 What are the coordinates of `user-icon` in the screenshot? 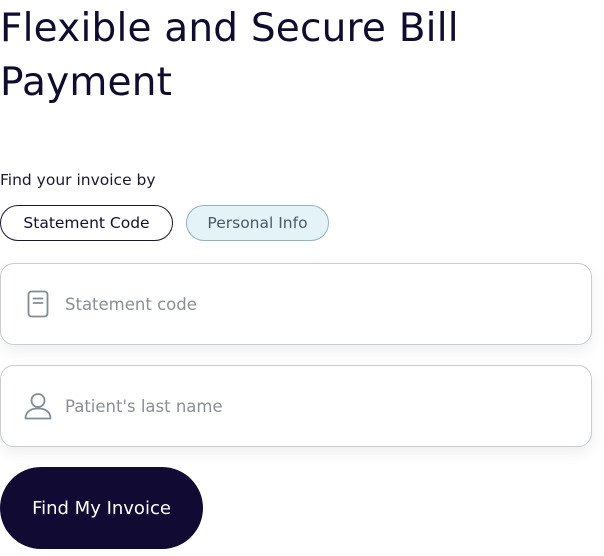 It's located at (38, 406).